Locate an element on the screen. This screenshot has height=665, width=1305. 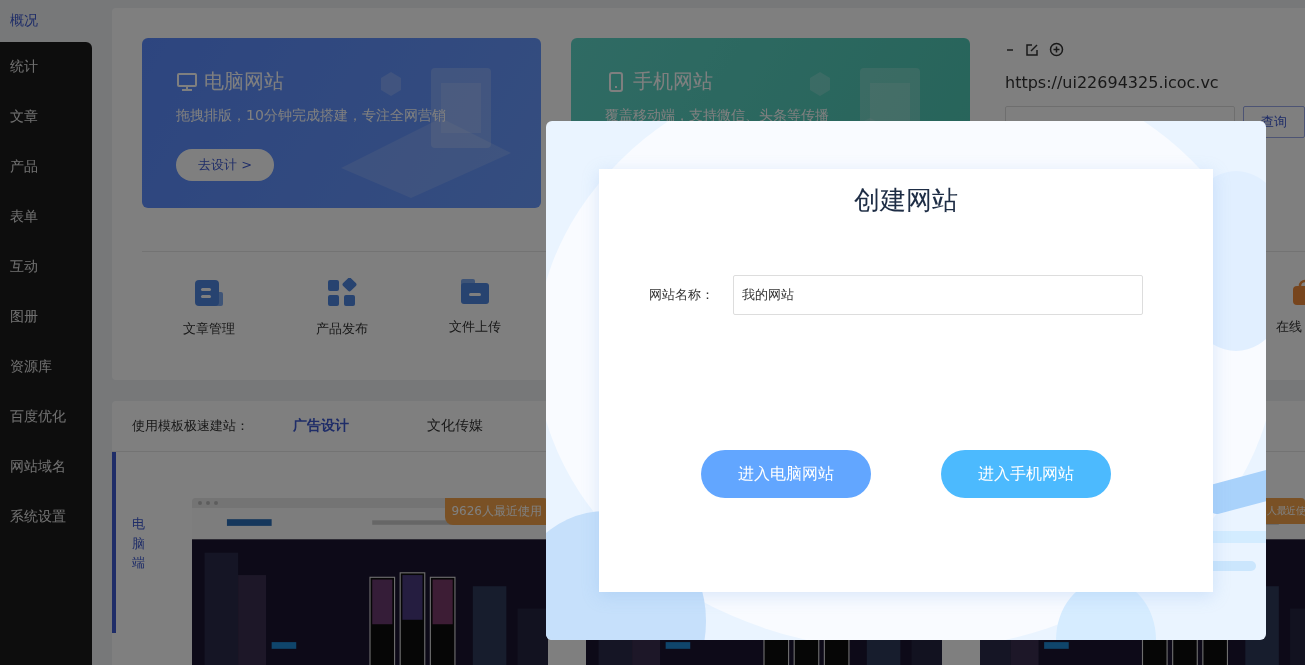
device-category: 电脑端 is located at coordinates (138, 589).